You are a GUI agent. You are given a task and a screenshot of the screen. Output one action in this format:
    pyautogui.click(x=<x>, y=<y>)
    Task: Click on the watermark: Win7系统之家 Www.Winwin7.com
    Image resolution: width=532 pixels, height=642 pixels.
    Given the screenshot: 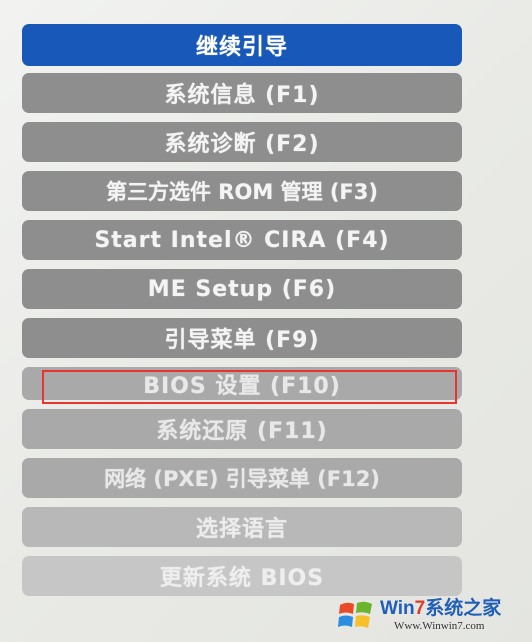 What is the action you would take?
    pyautogui.click(x=433, y=615)
    